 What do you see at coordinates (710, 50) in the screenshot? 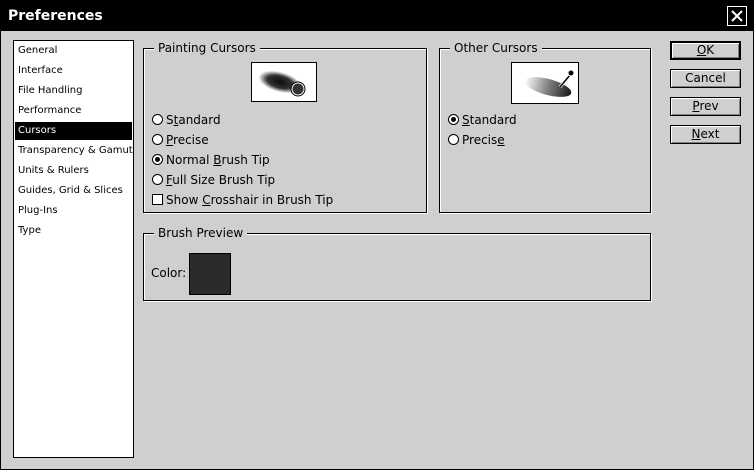
I see `ok-label: K` at bounding box center [710, 50].